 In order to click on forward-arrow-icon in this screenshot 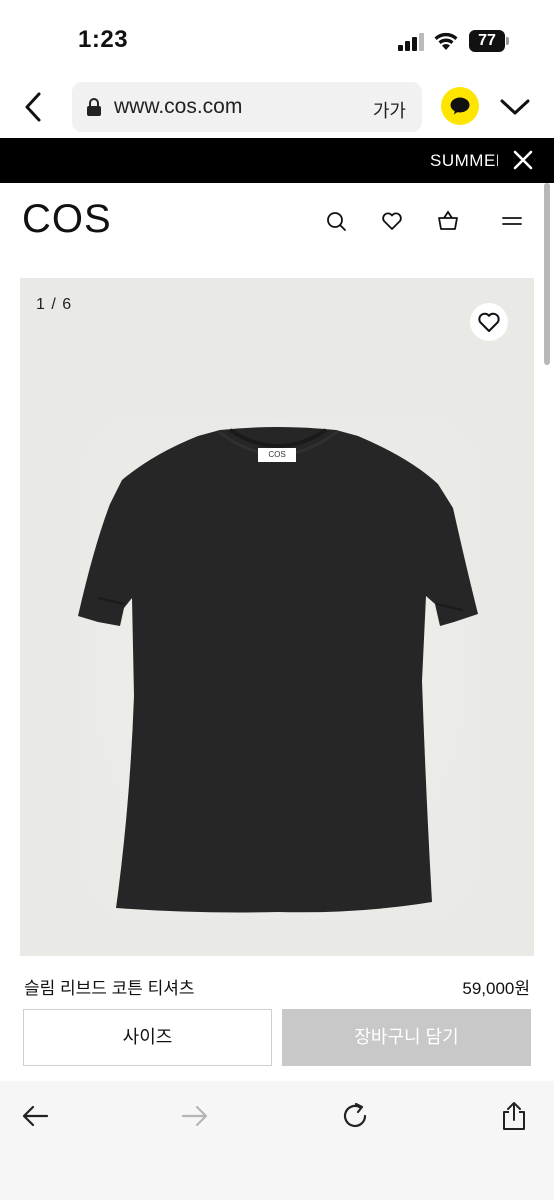, I will do `click(195, 1116)`.